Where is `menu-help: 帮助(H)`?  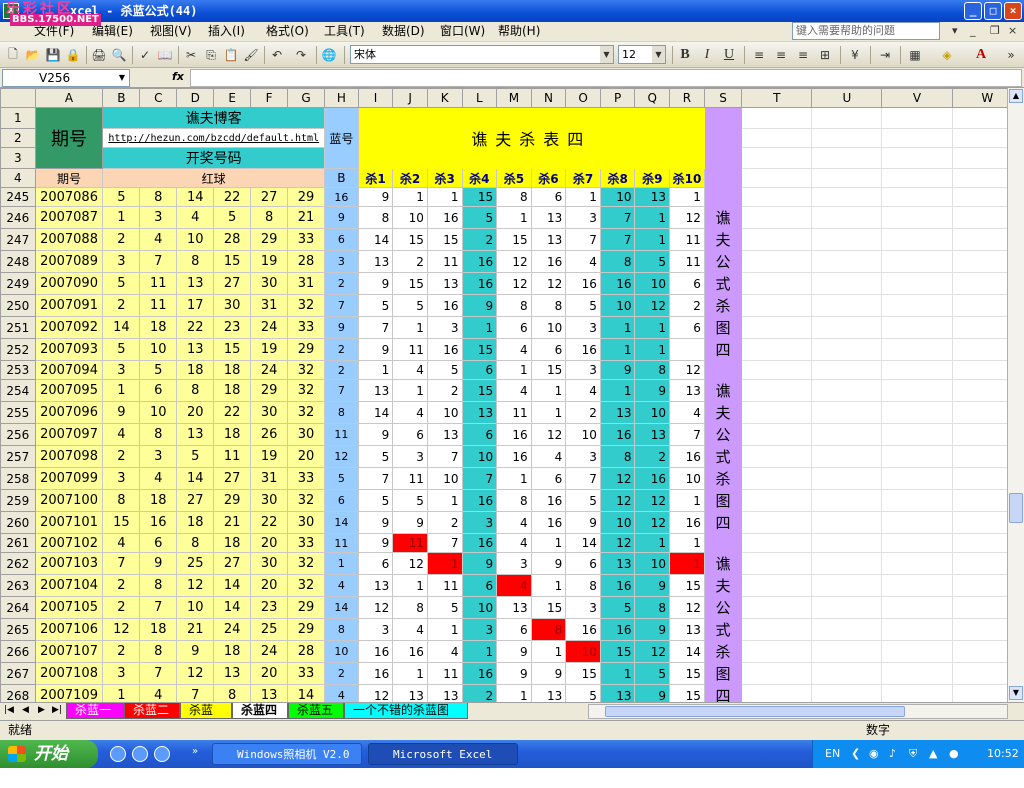 menu-help: 帮助(H) is located at coordinates (519, 31).